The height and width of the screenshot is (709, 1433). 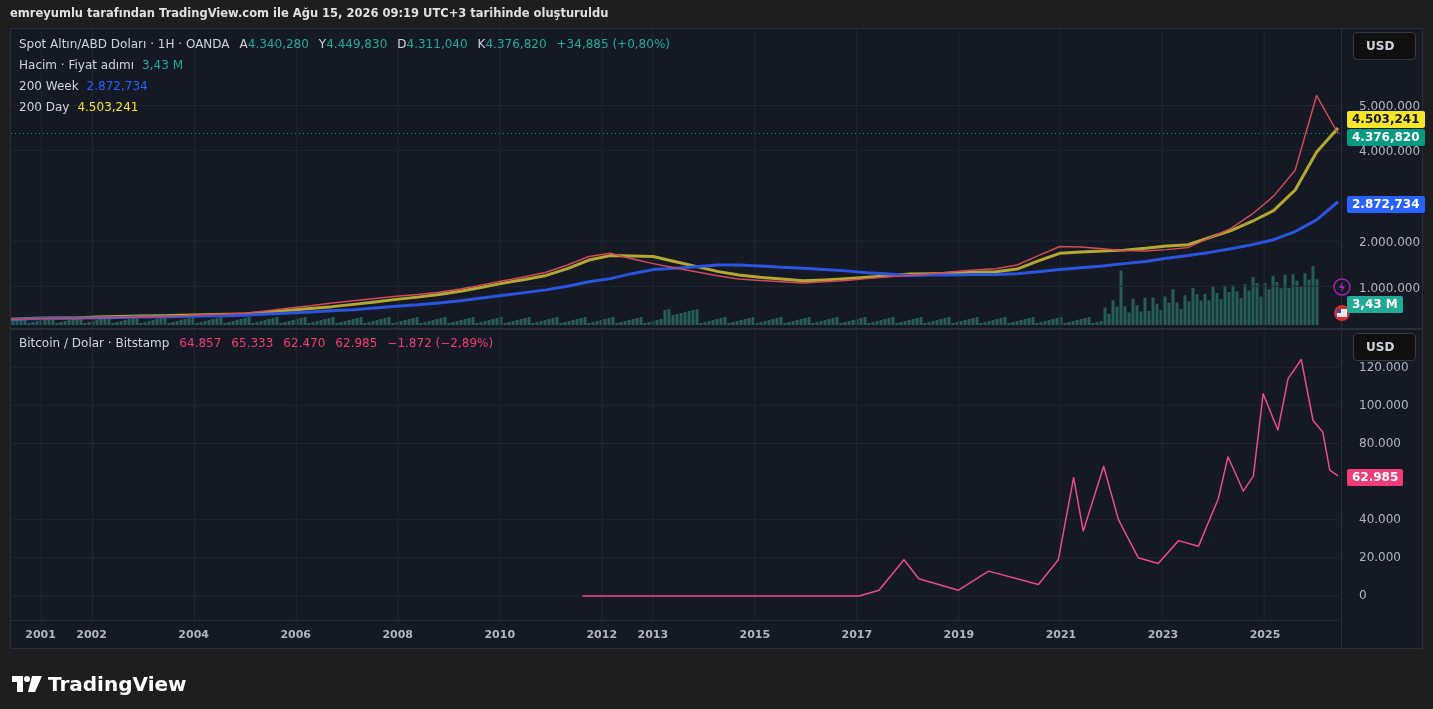 What do you see at coordinates (857, 635) in the screenshot?
I see `time-axis-label: 2017` at bounding box center [857, 635].